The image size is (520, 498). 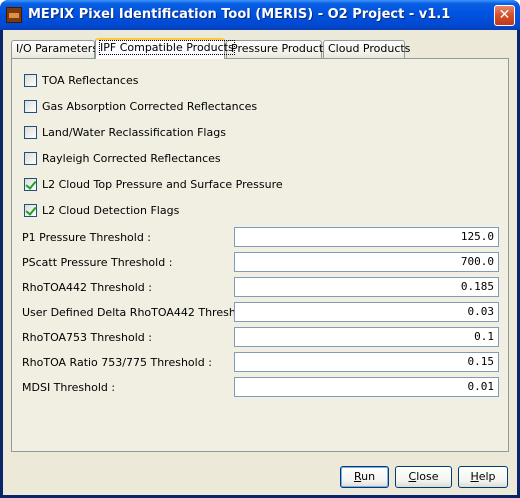 I want to click on rhotoa-ratio-input: 0.15, so click(x=366, y=362).